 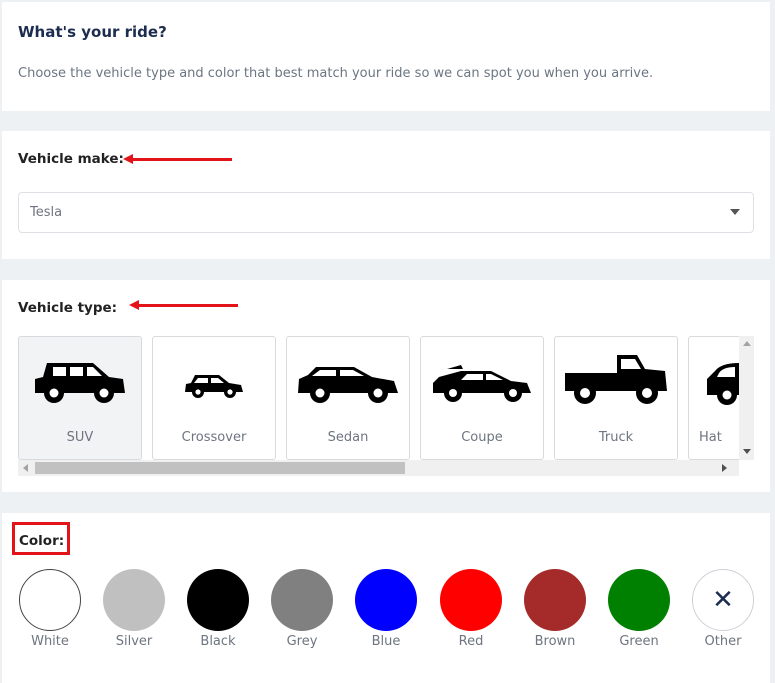 I want to click on color-name: Green, so click(x=639, y=641).